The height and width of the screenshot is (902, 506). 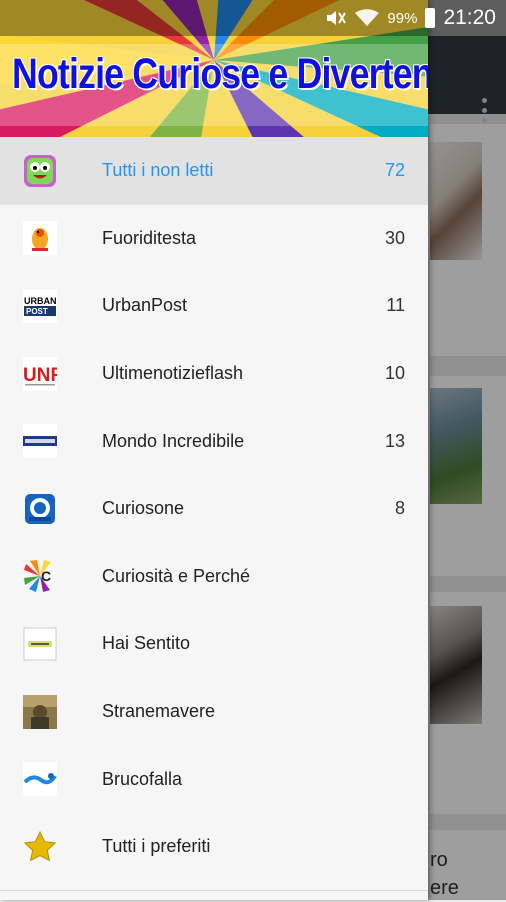 What do you see at coordinates (394, 237) in the screenshot?
I see `unread-count: 30` at bounding box center [394, 237].